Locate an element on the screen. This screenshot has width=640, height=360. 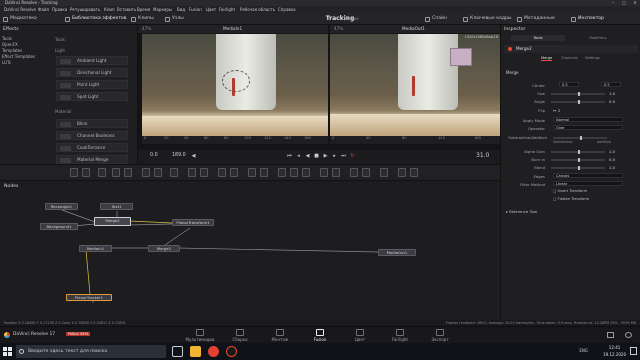
angle-slider is located at coordinates (578, 102).